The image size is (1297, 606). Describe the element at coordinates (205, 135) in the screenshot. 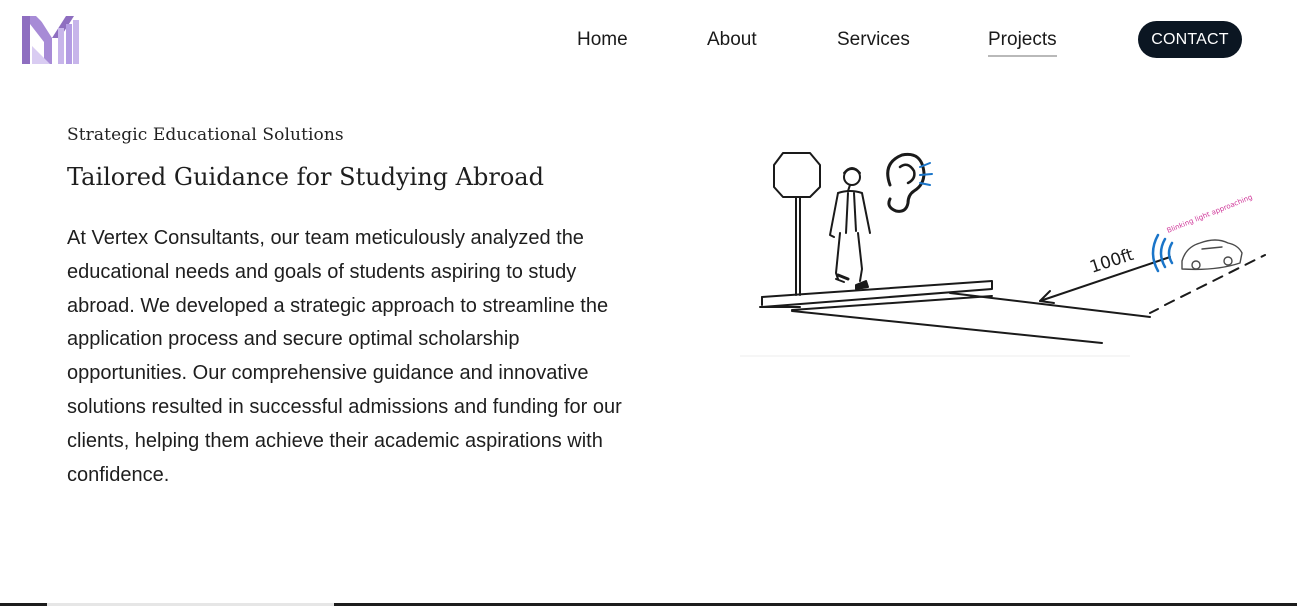

I see `section-eyebrow: Strategic Educational Solutions` at that location.